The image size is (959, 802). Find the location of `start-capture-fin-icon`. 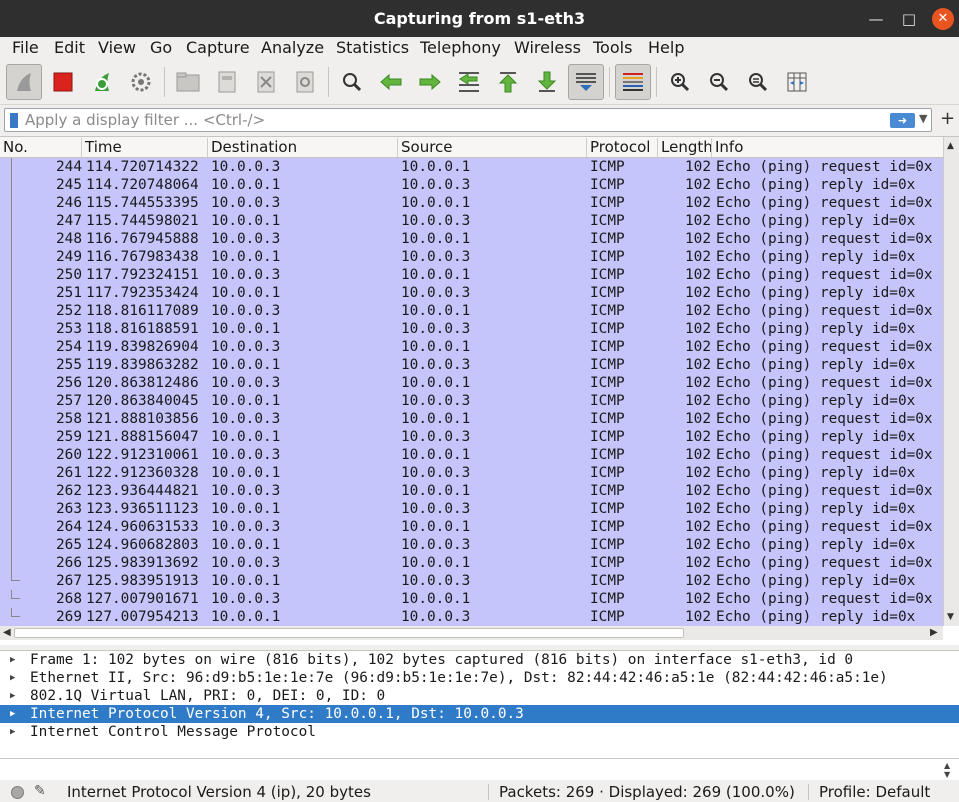

start-capture-fin-icon is located at coordinates (24, 82).